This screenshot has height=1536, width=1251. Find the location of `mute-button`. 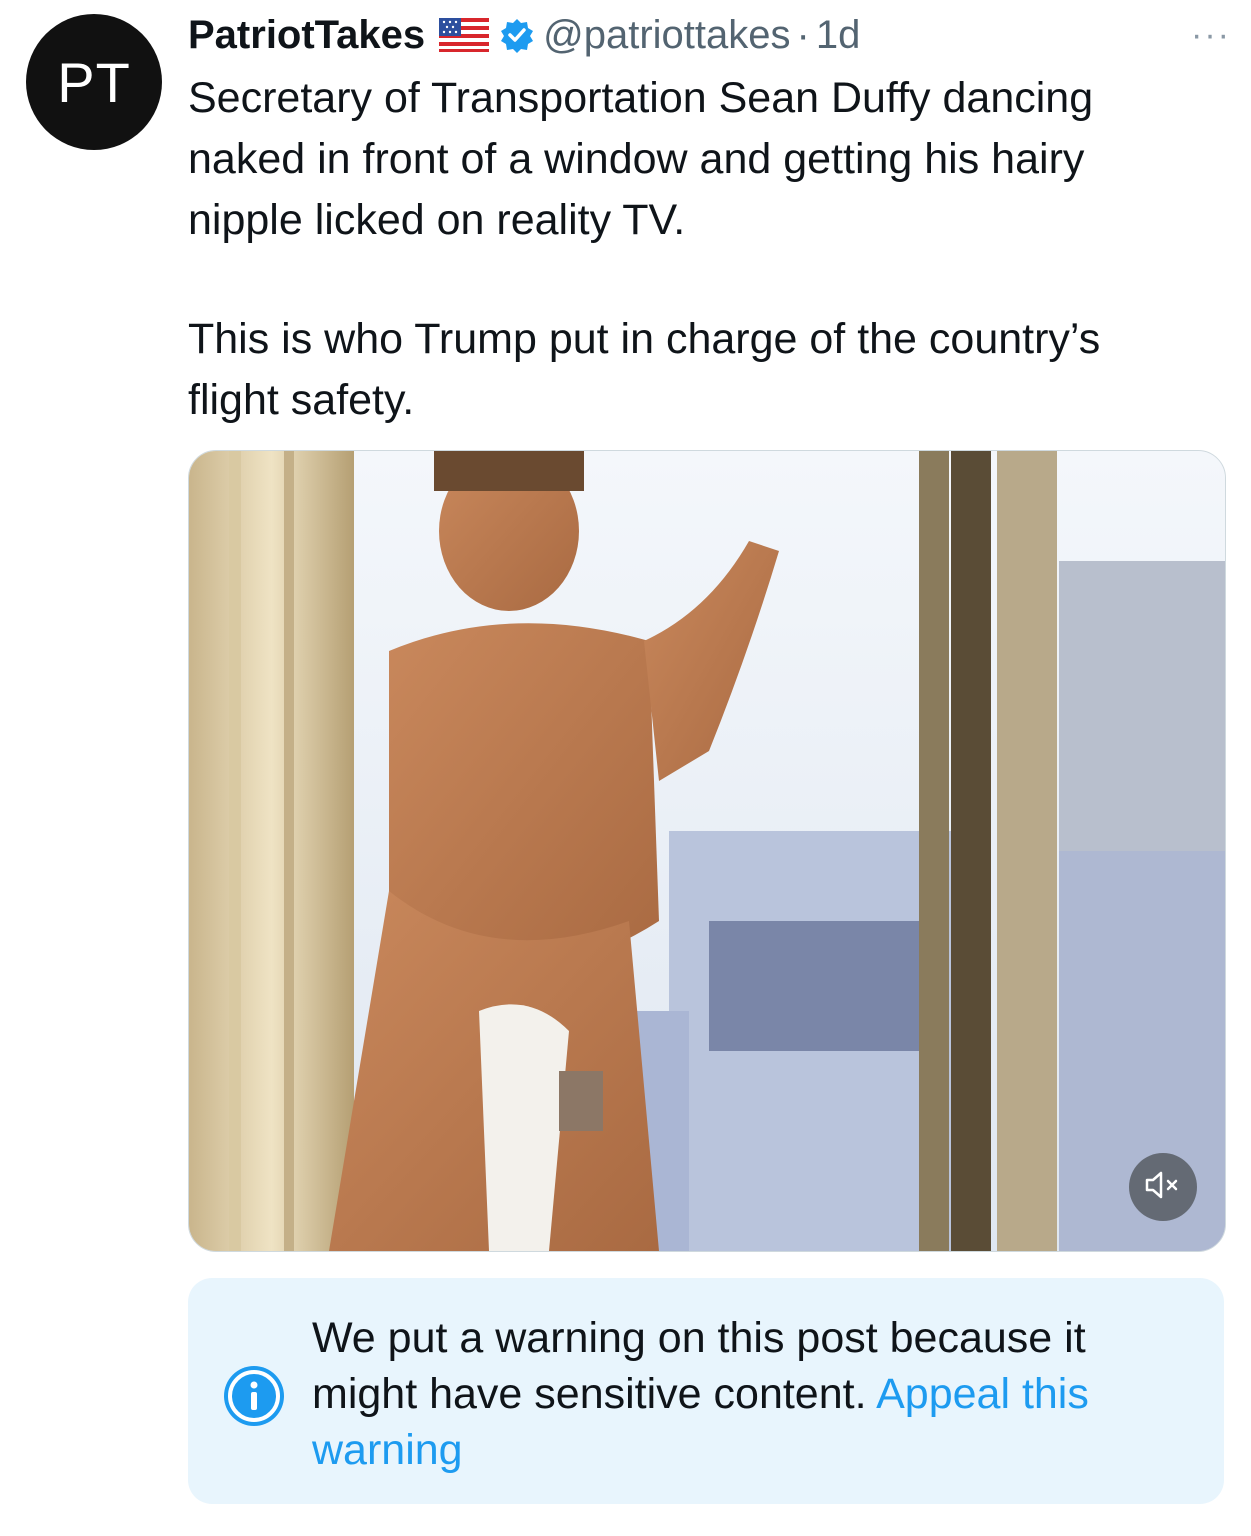

mute-button is located at coordinates (1163, 1187).